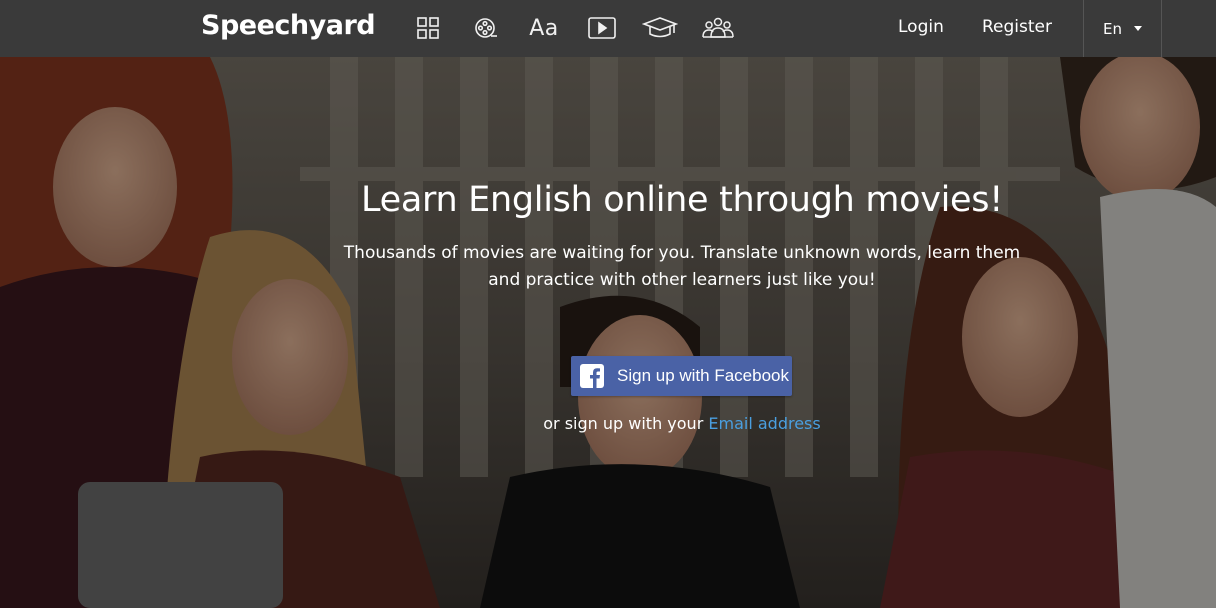  I want to click on language-selector: En, so click(1122, 28).